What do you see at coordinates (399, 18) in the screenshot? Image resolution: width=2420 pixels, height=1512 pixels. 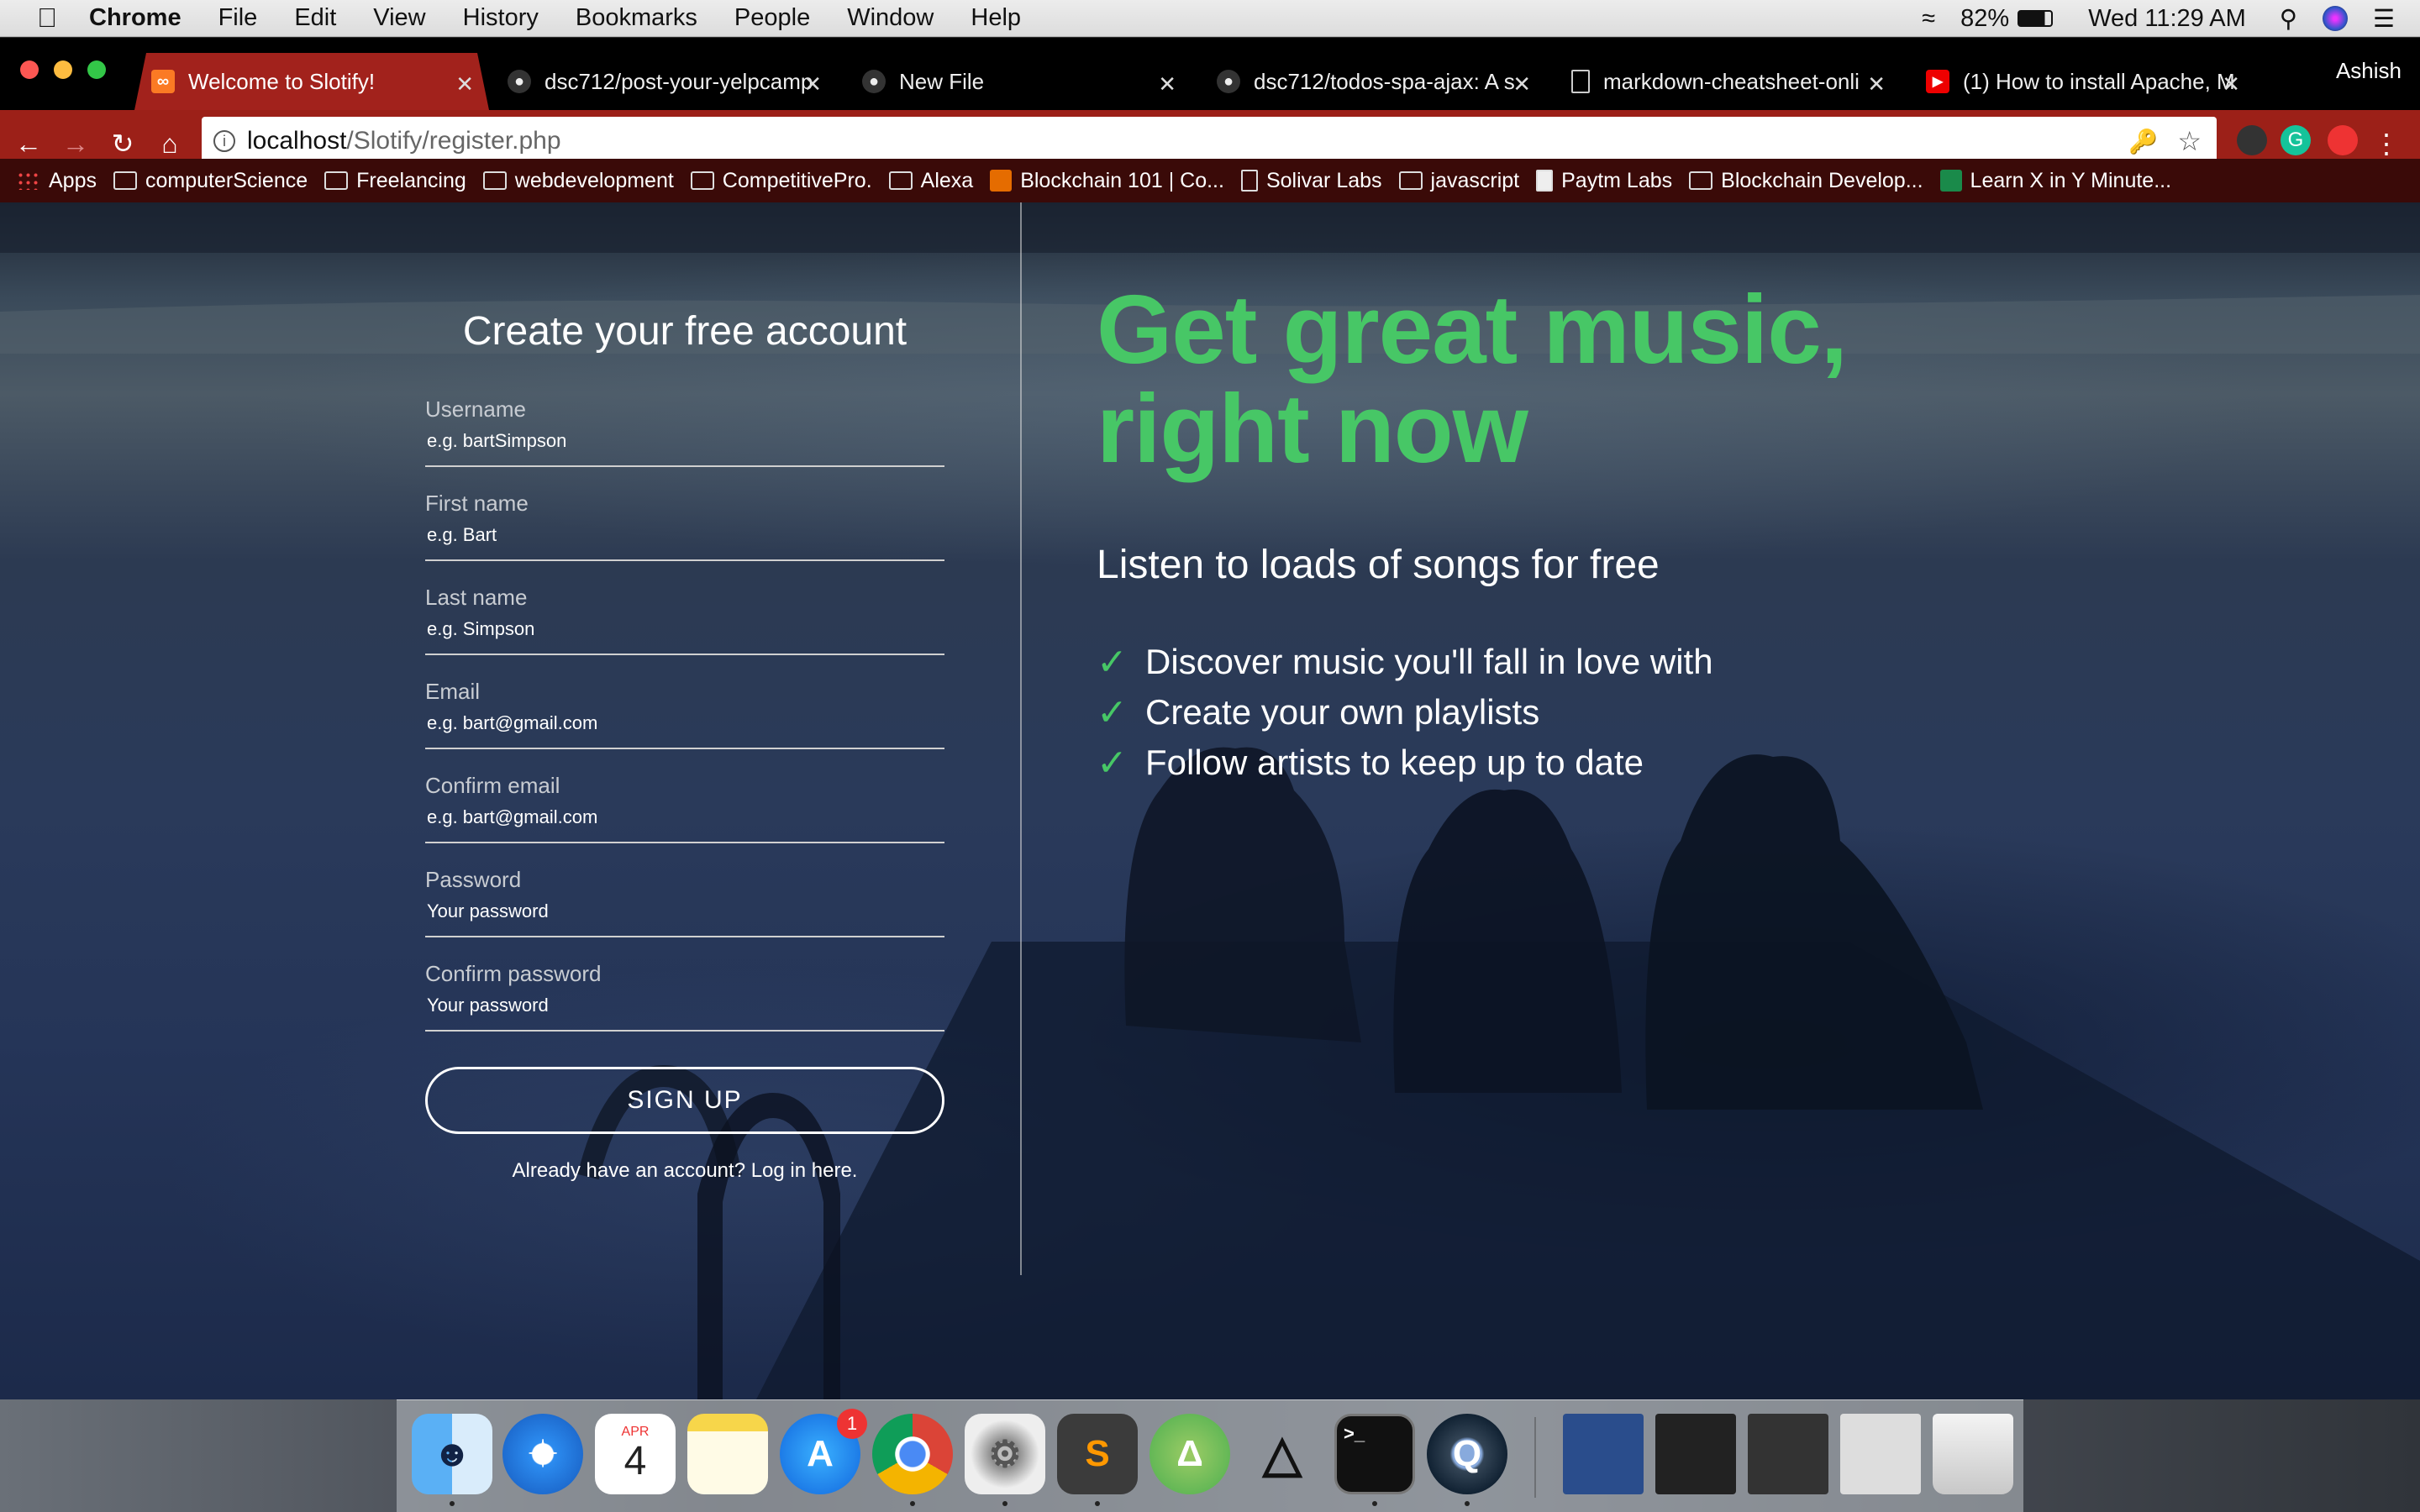 I see `menu-view: View` at bounding box center [399, 18].